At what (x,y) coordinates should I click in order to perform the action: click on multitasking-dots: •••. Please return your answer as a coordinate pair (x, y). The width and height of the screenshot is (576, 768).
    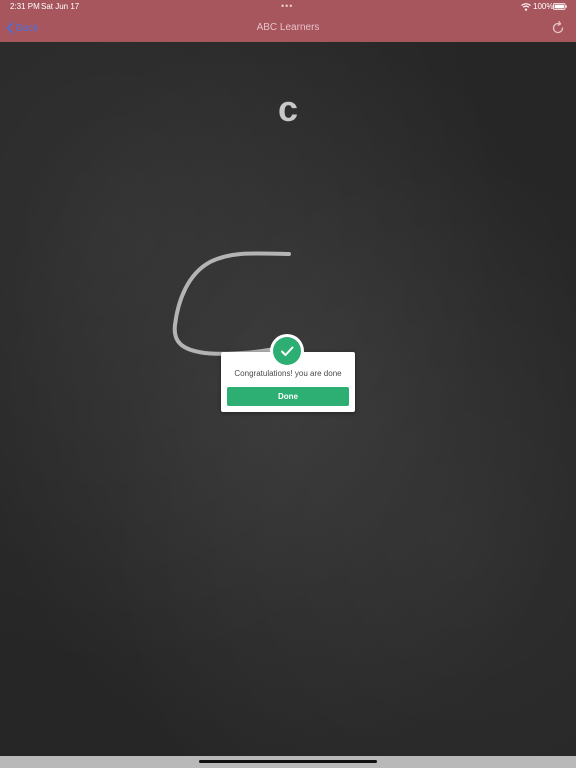
    Looking at the image, I should click on (287, 6).